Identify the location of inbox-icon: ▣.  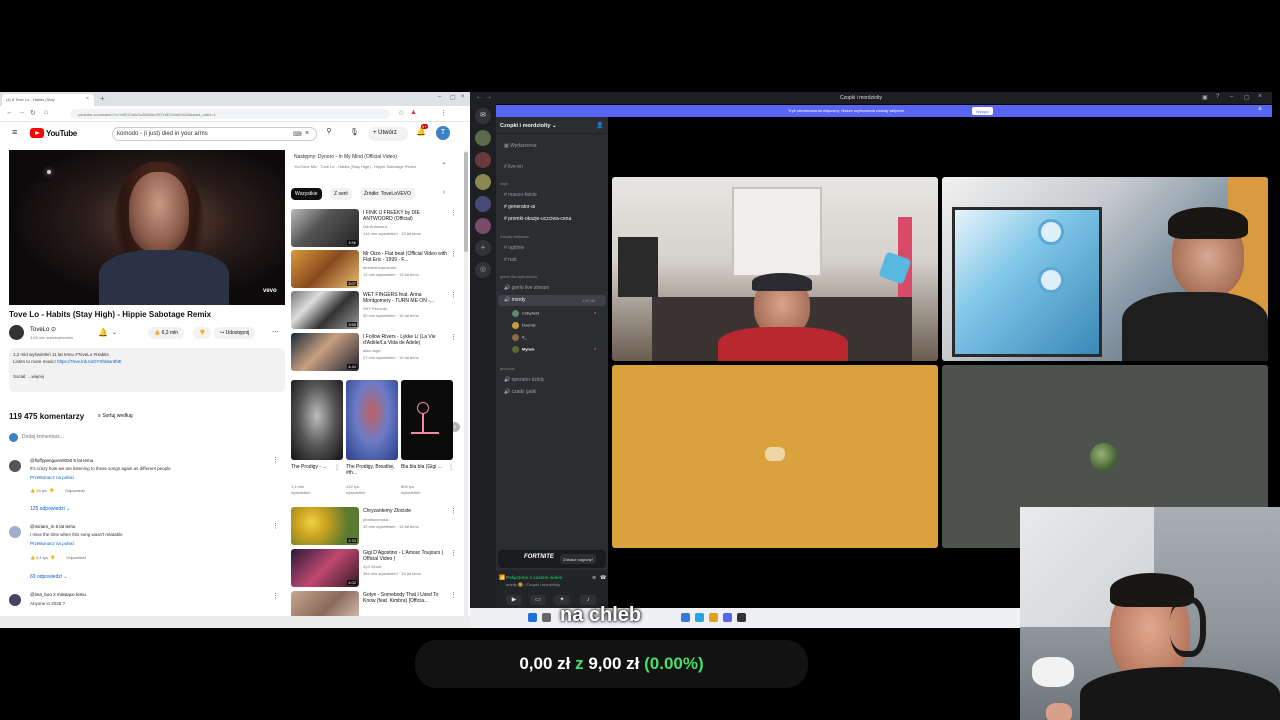
(1205, 97).